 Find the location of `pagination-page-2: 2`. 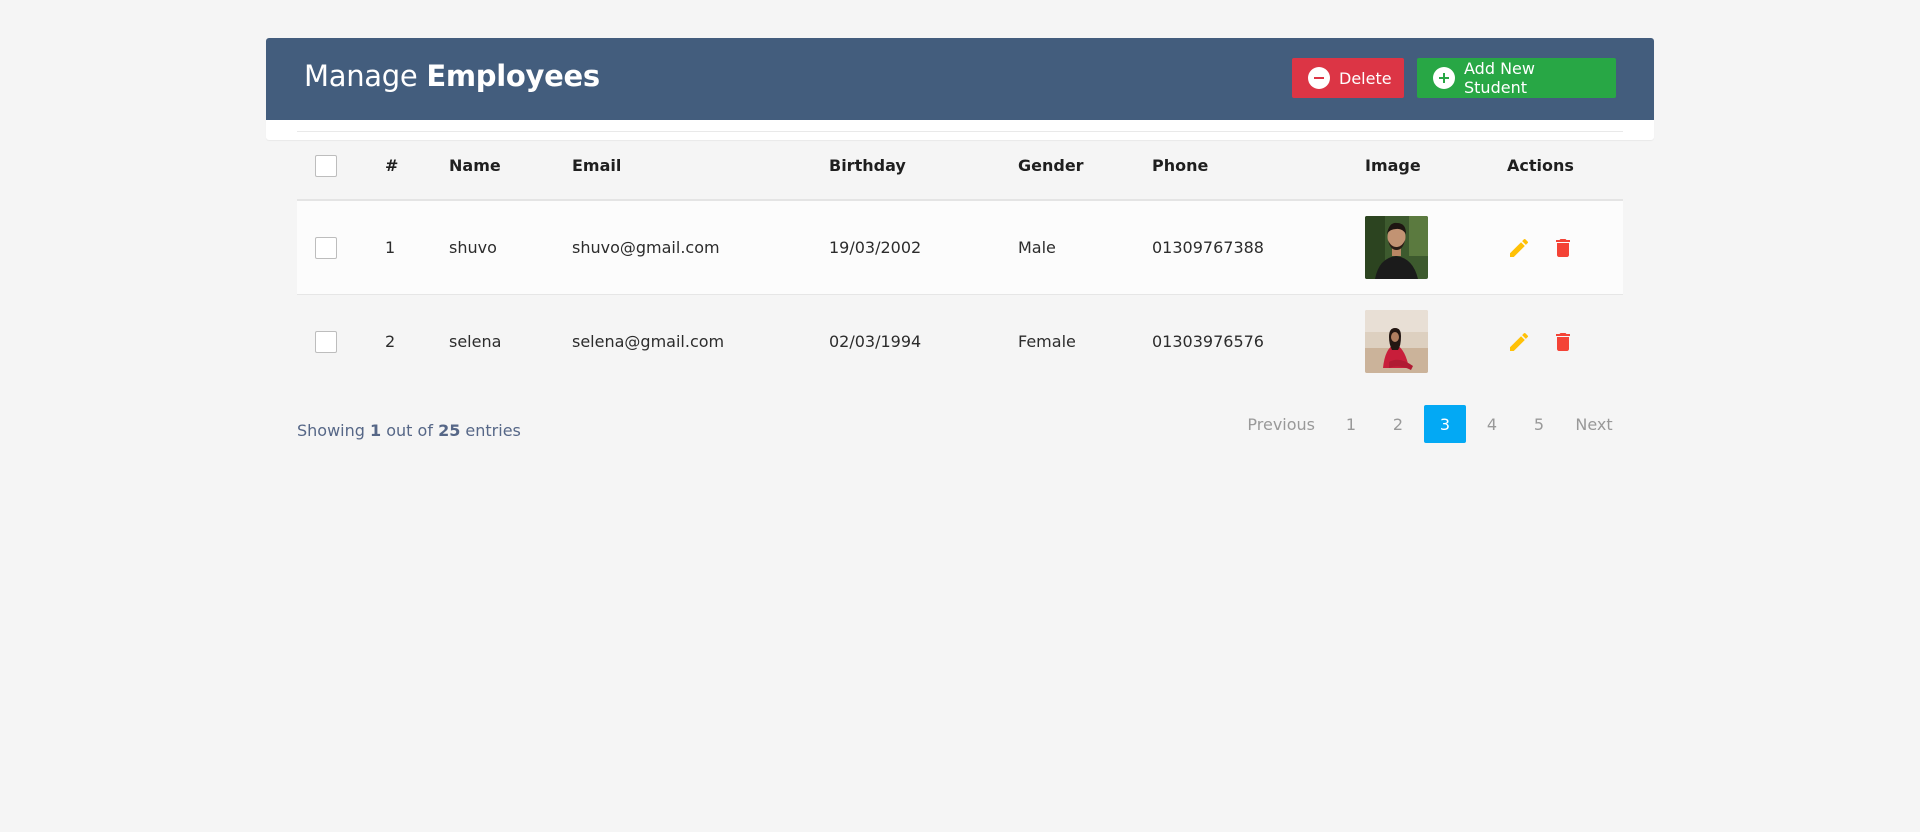

pagination-page-2: 2 is located at coordinates (1398, 424).